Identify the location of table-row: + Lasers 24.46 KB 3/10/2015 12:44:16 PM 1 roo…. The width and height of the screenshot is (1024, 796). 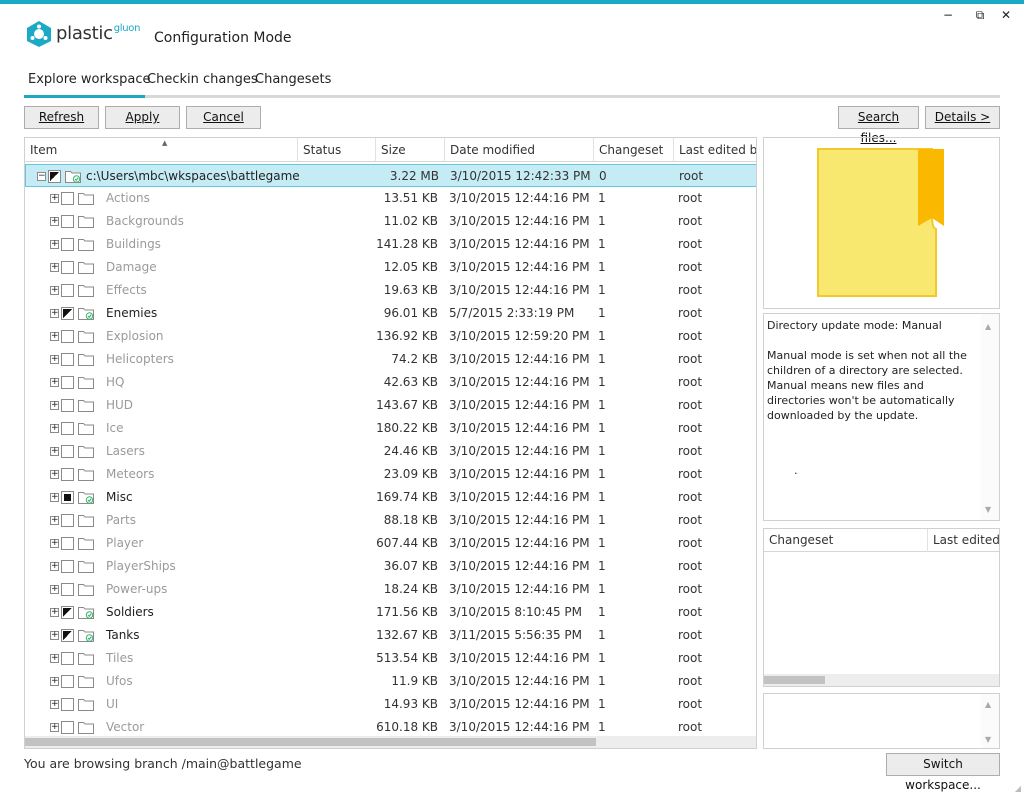
(390, 451).